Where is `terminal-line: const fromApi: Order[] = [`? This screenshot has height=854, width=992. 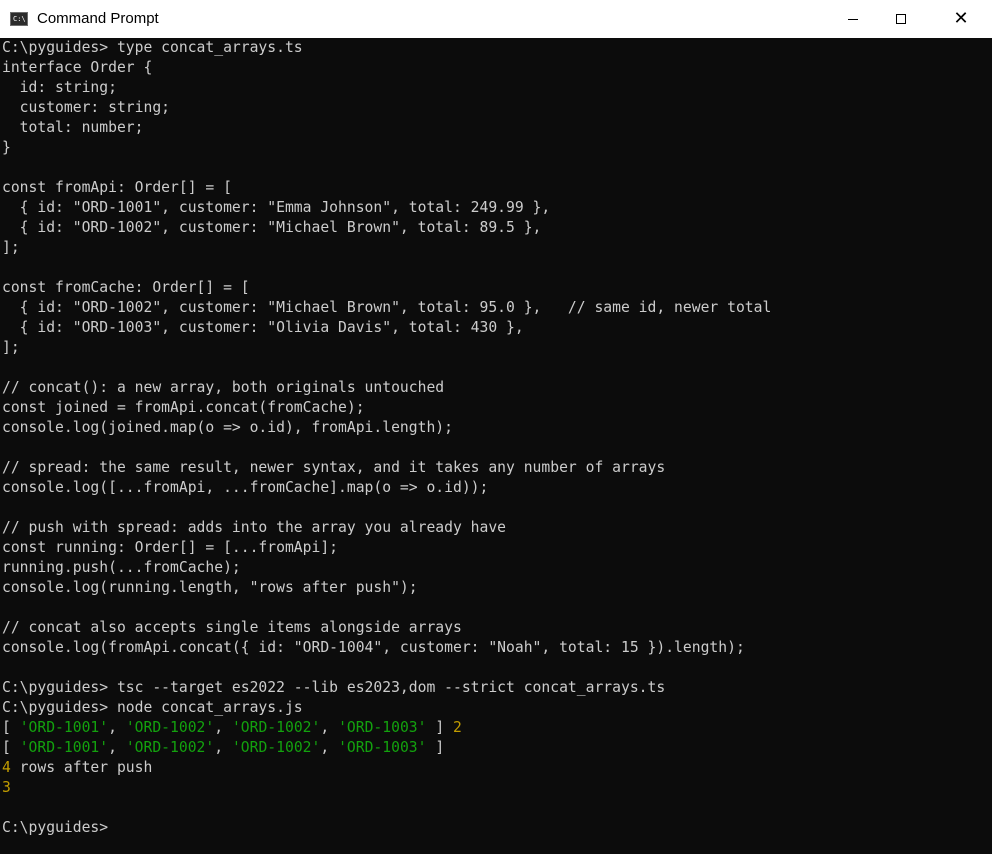 terminal-line: const fromApi: Order[] = [ is located at coordinates (497, 188).